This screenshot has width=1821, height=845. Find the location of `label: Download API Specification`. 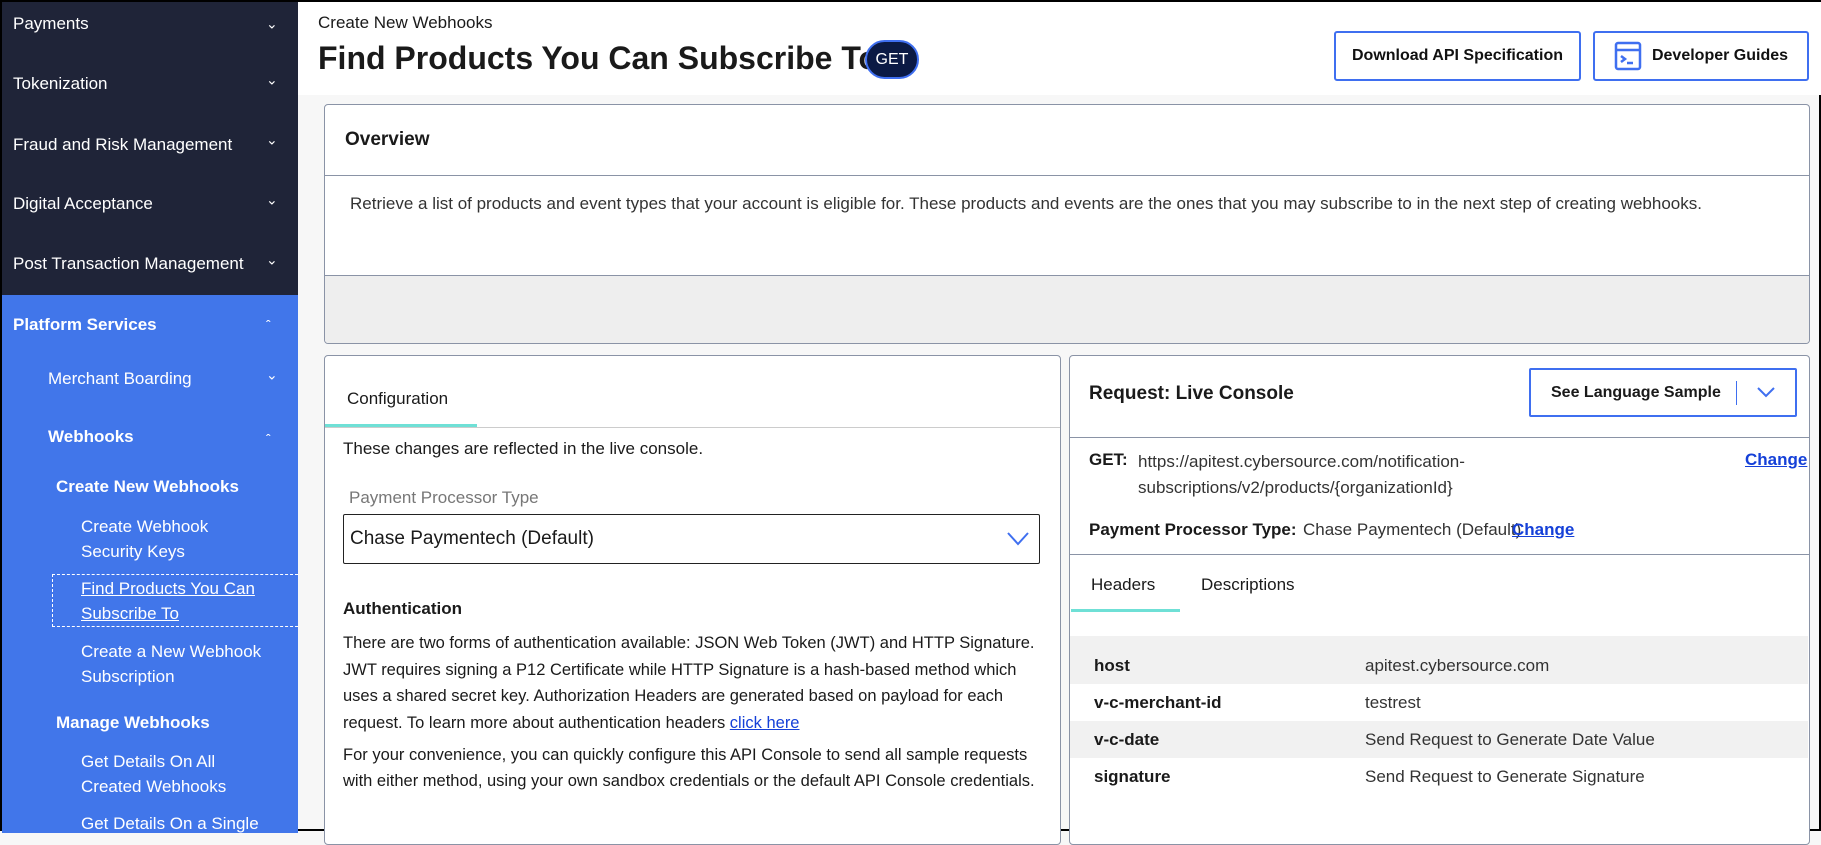

label: Download API Specification is located at coordinates (1457, 55).